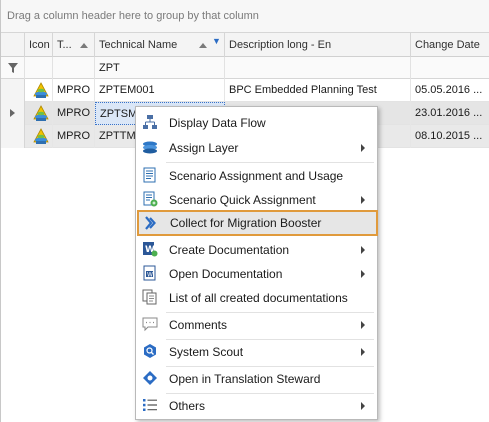  I want to click on menu-item-scenario-quick-assignment: Scenario Quick Assignment, so click(256, 199).